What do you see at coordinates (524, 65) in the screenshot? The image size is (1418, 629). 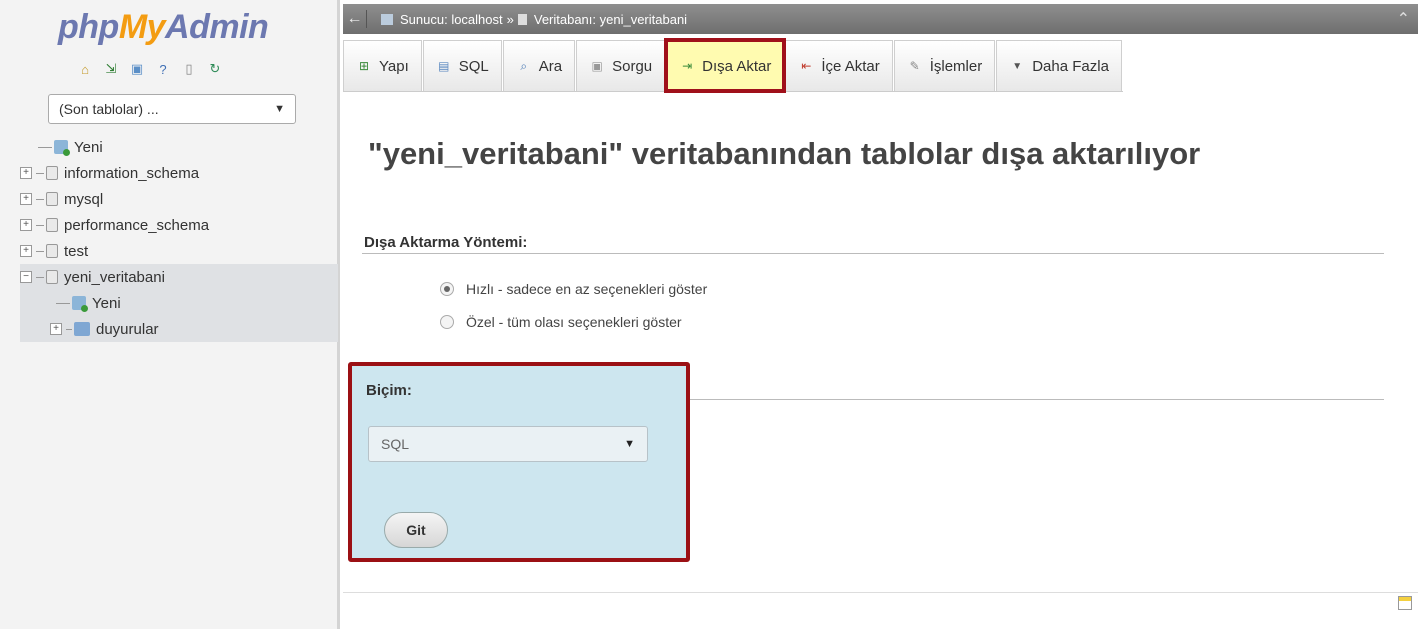 I see `search-icon: ⌕` at bounding box center [524, 65].